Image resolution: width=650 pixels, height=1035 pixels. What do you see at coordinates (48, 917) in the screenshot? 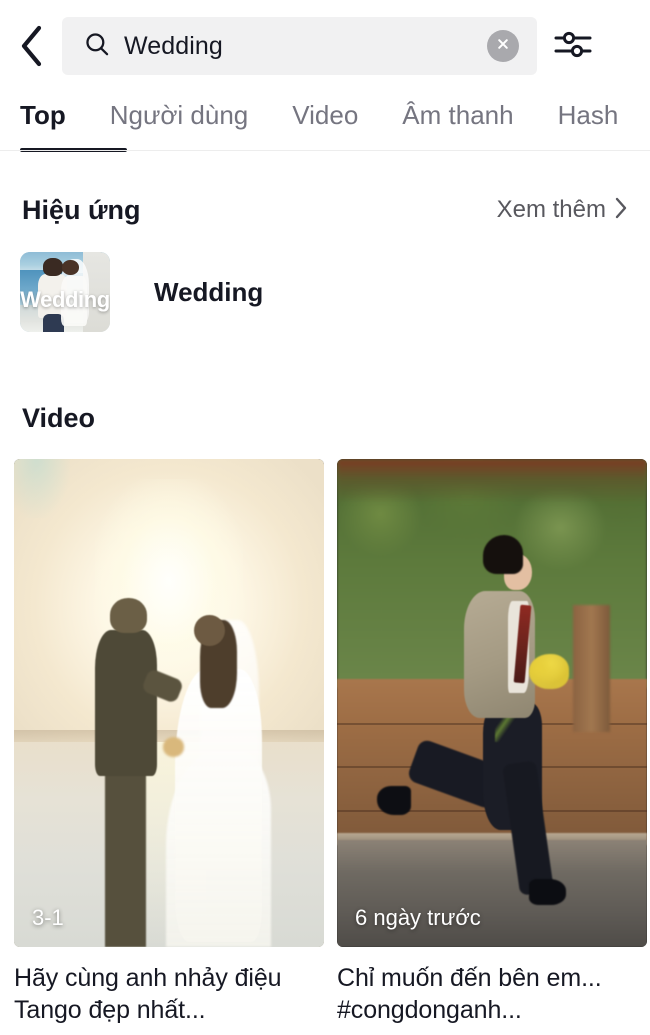
I see `video-badge: 3-1` at bounding box center [48, 917].